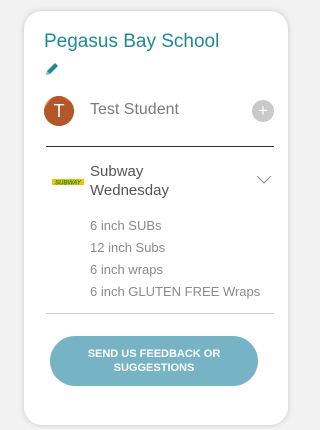 Image resolution: width=320 pixels, height=430 pixels. What do you see at coordinates (154, 361) in the screenshot?
I see `feedback-button: SEND US FEEDBACK OR SUGGESTIONS` at bounding box center [154, 361].